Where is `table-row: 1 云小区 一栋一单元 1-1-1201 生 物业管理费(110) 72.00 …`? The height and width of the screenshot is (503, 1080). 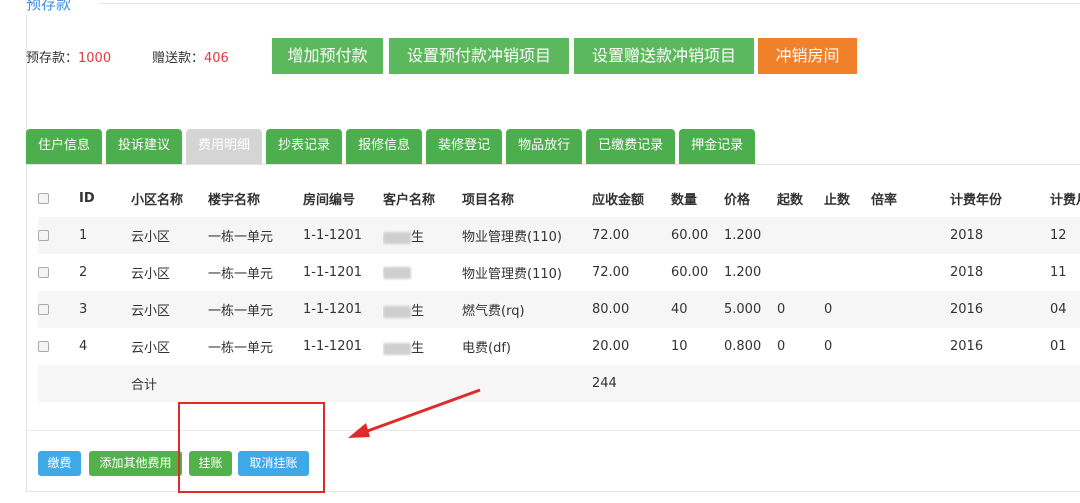 table-row: 1 云小区 一栋一单元 1-1-1201 生 物业管理费(110) 72.00 … is located at coordinates (559, 235).